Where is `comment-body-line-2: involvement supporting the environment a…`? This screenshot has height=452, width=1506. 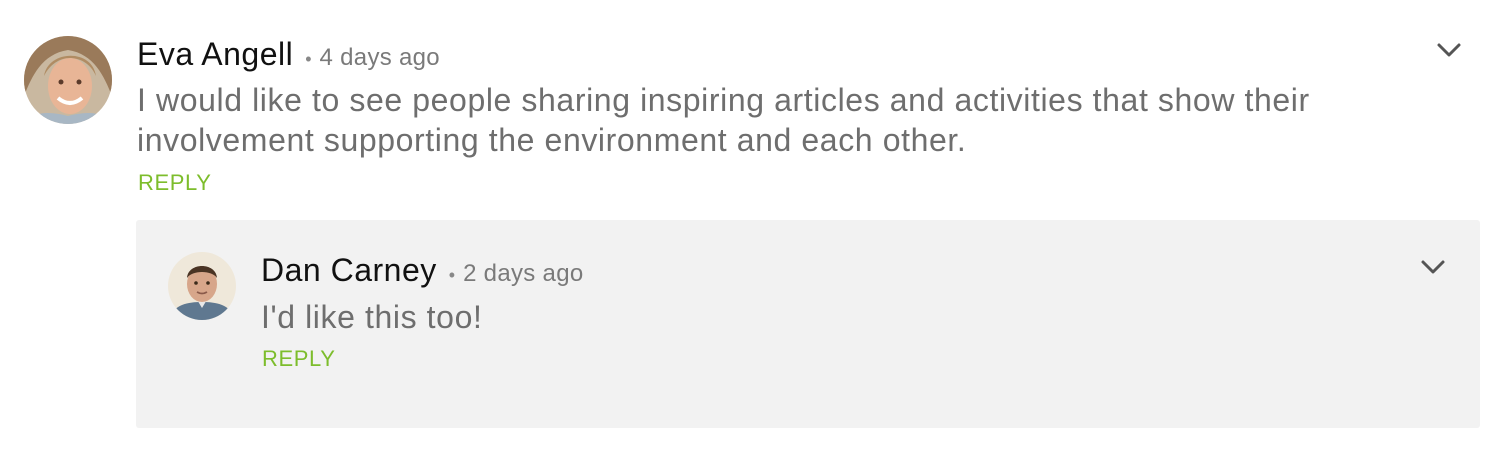 comment-body-line-2: involvement supporting the environment a… is located at coordinates (552, 140).